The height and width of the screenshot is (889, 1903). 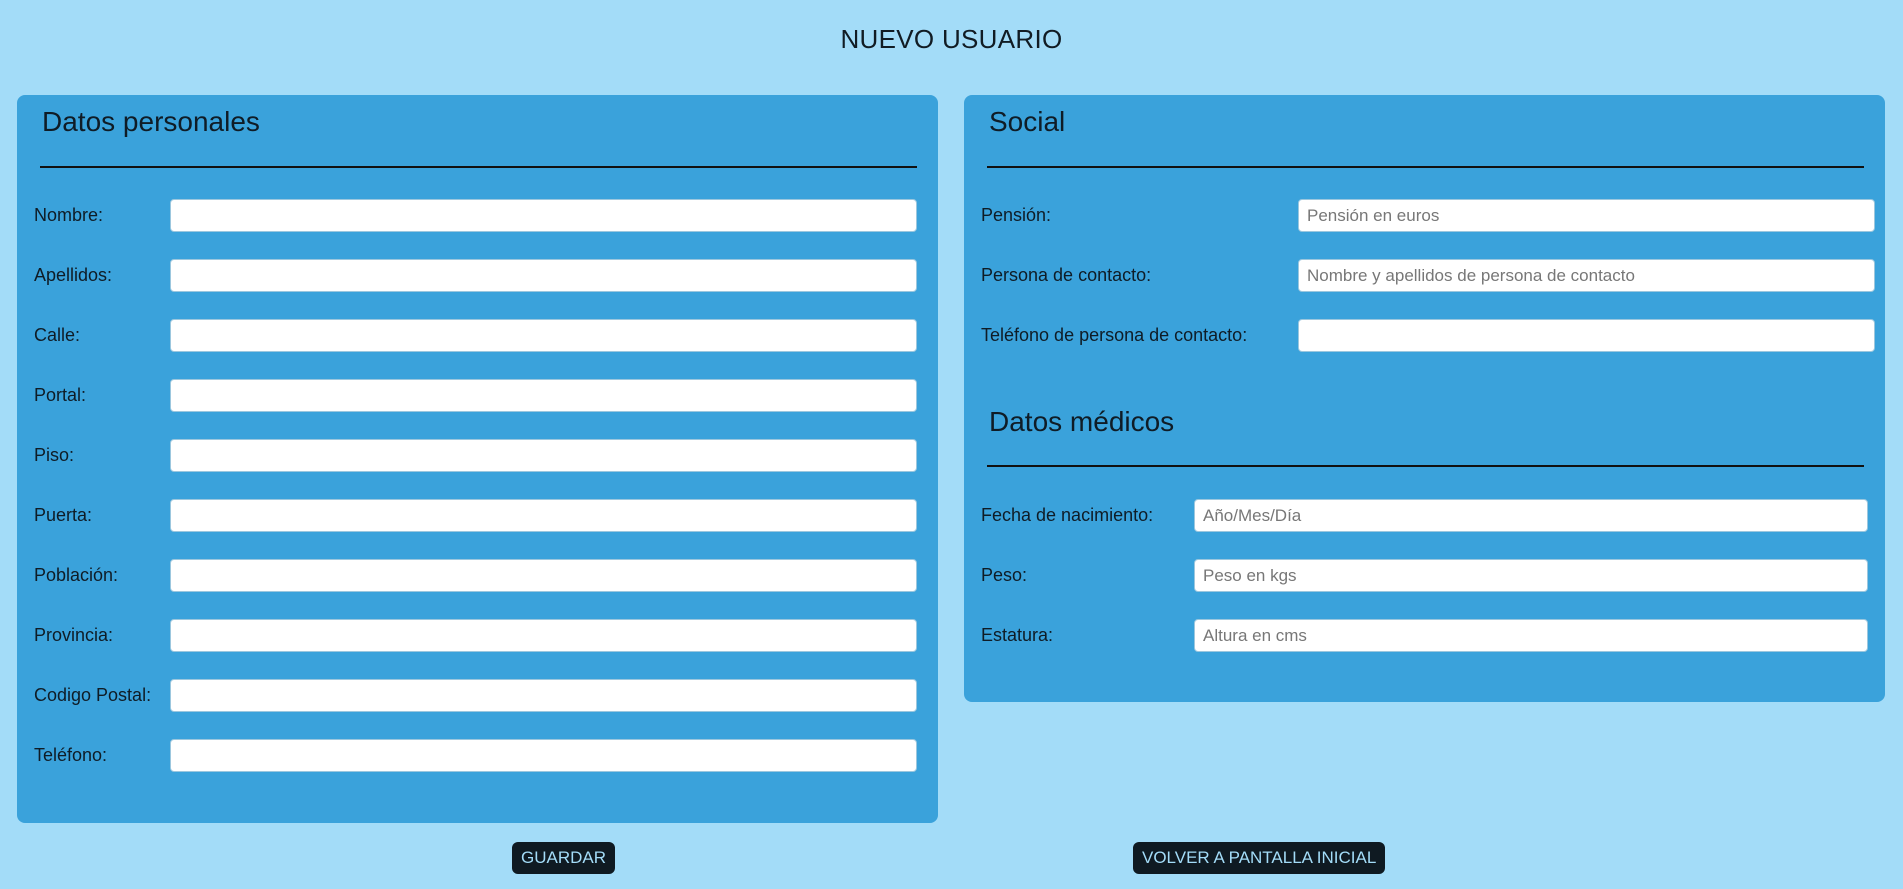 I want to click on codigo-postal-input, so click(x=543, y=695).